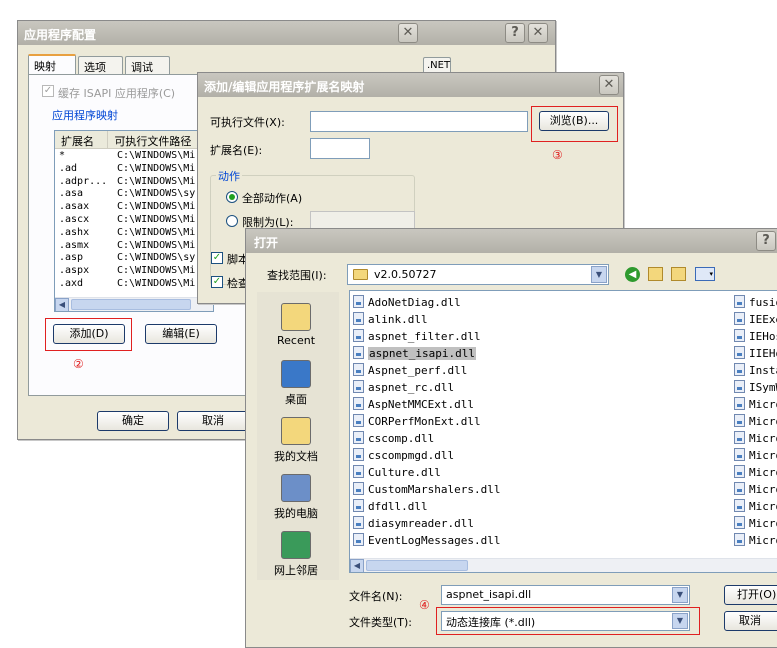  What do you see at coordinates (565, 595) in the screenshot?
I see `filename-input: aspnet_isapi.dll ▼` at bounding box center [565, 595].